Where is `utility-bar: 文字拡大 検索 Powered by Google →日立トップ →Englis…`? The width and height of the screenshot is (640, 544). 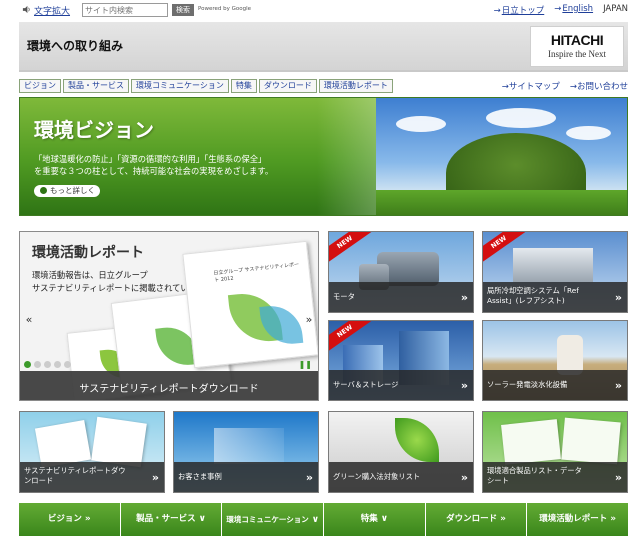 utility-bar: 文字拡大 検索 Powered by Google →日立トップ →Englis… is located at coordinates (320, 10).